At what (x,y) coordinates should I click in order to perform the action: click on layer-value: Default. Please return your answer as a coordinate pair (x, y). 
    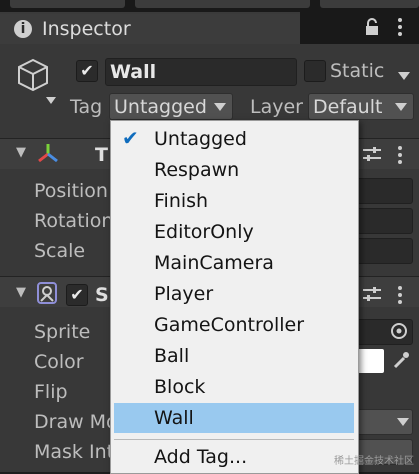
    Looking at the image, I should click on (348, 107).